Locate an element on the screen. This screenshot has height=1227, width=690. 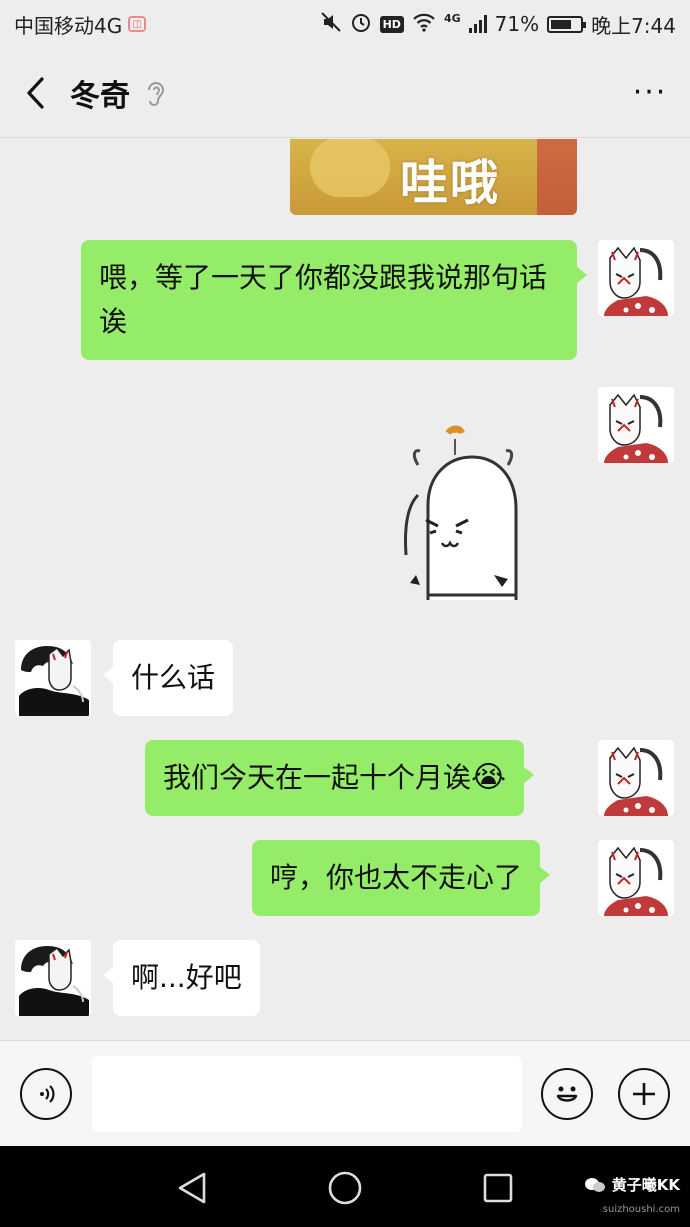
notification-icon: ◫ is located at coordinates (137, 24).